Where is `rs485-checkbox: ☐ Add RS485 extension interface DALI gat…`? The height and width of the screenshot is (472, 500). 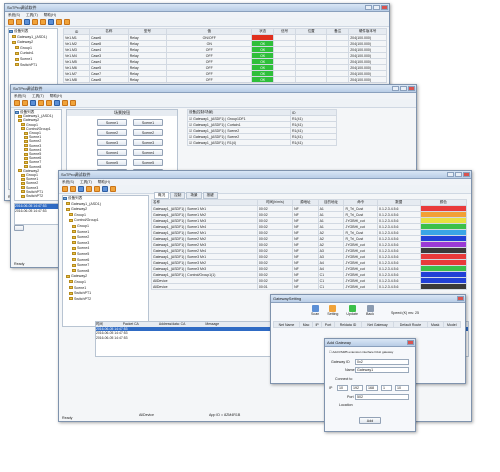
rs485-checkbox: ☐ Add RS485 extension interface DALI gat… is located at coordinates (361, 352).